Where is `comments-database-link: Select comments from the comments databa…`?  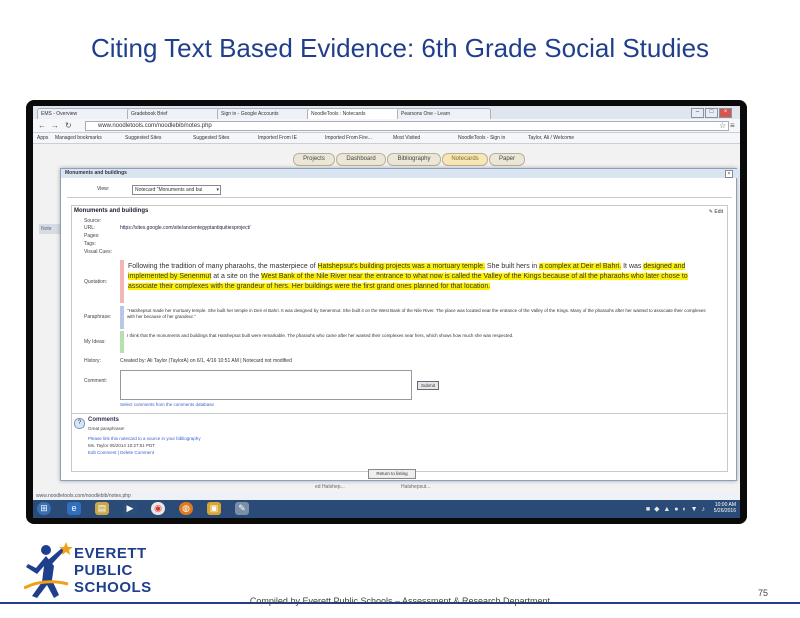 comments-database-link: Select comments from the comments databa… is located at coordinates (167, 404).